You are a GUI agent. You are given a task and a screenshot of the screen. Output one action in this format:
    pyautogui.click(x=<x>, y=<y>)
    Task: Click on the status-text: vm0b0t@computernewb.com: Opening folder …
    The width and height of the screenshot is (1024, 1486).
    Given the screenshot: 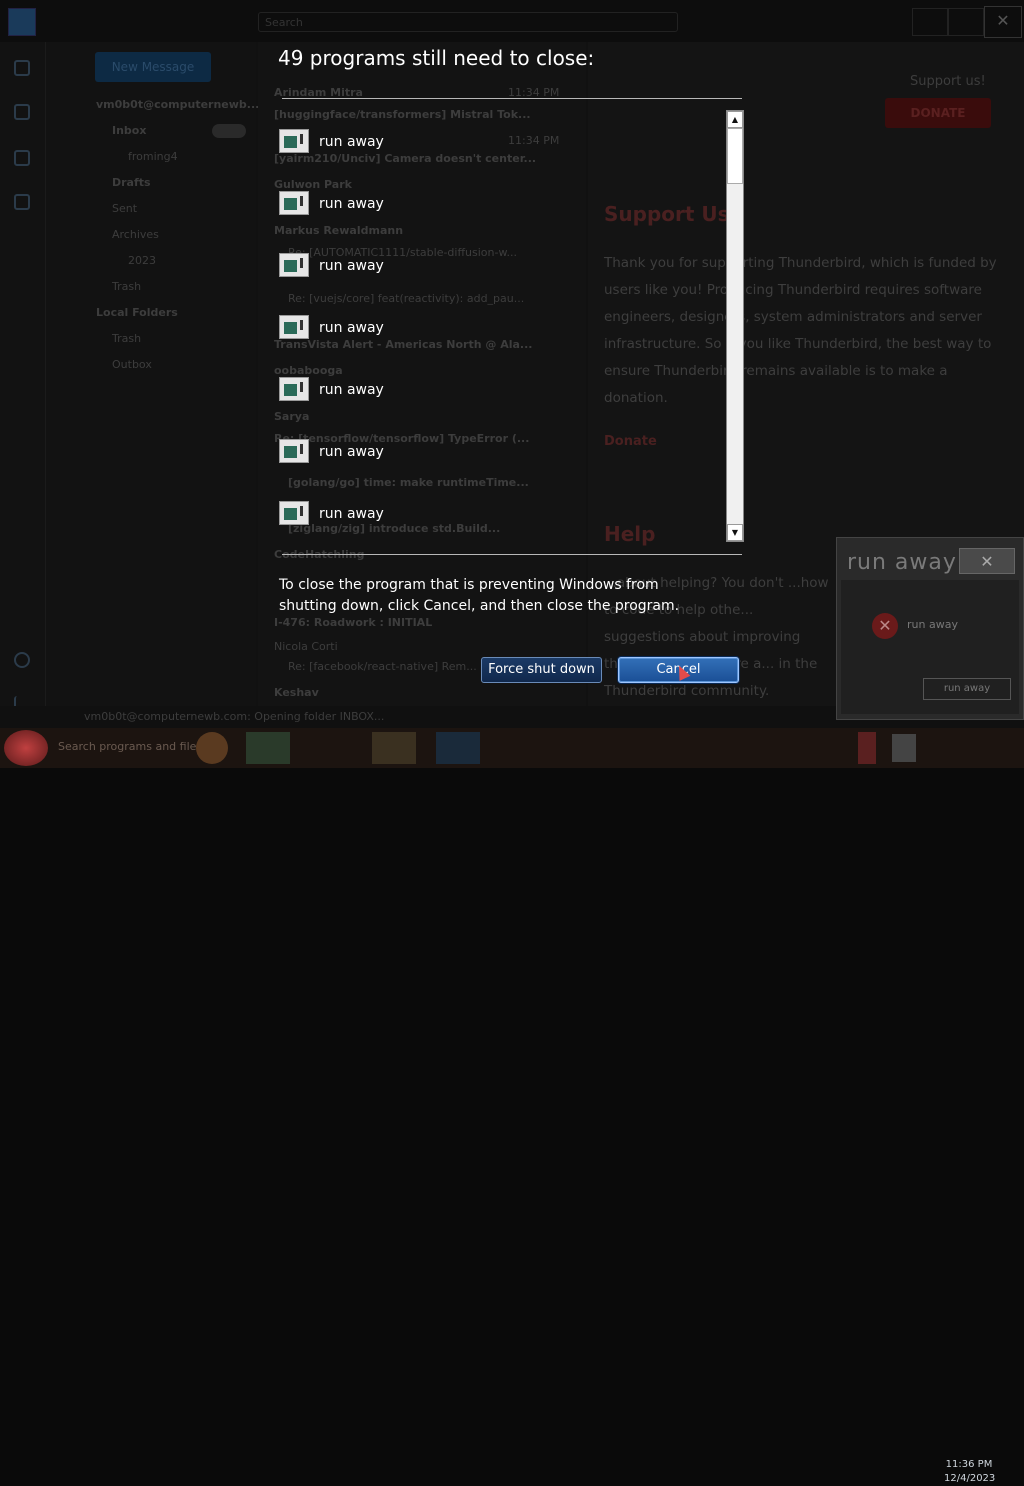 What is the action you would take?
    pyautogui.click(x=234, y=716)
    